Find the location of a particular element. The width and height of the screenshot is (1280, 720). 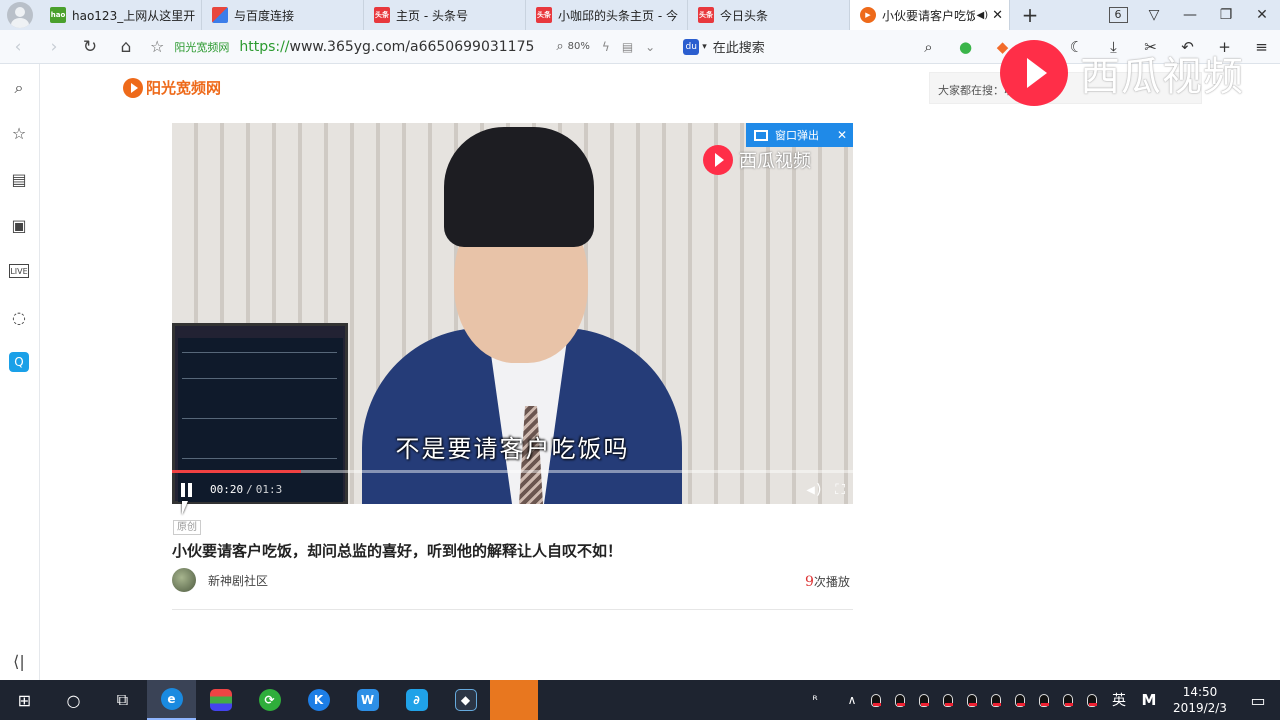

refresh-button: ↻ is located at coordinates (90, 47).